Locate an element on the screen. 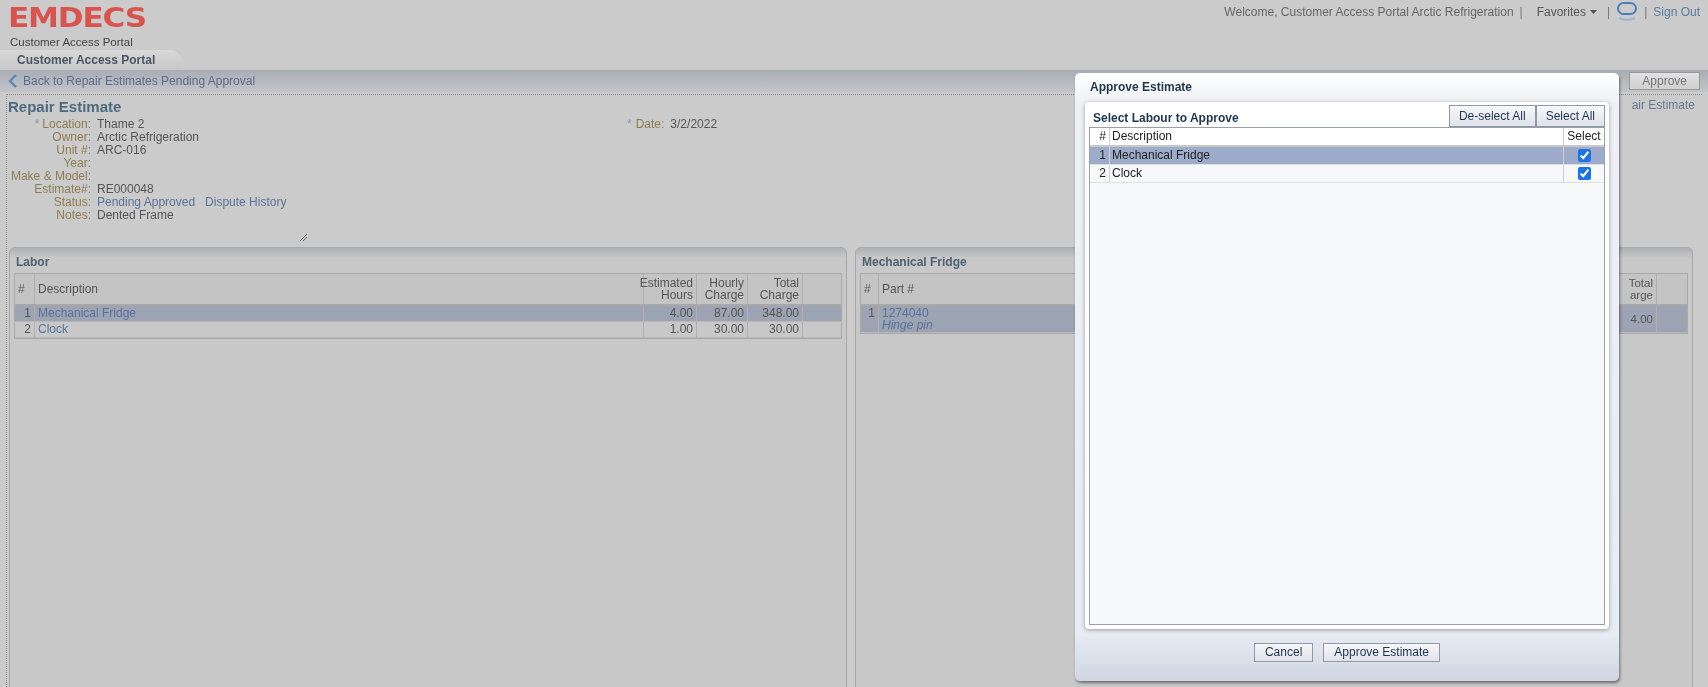 This screenshot has width=1708, height=687. field-value: ARC-016 is located at coordinates (122, 150).